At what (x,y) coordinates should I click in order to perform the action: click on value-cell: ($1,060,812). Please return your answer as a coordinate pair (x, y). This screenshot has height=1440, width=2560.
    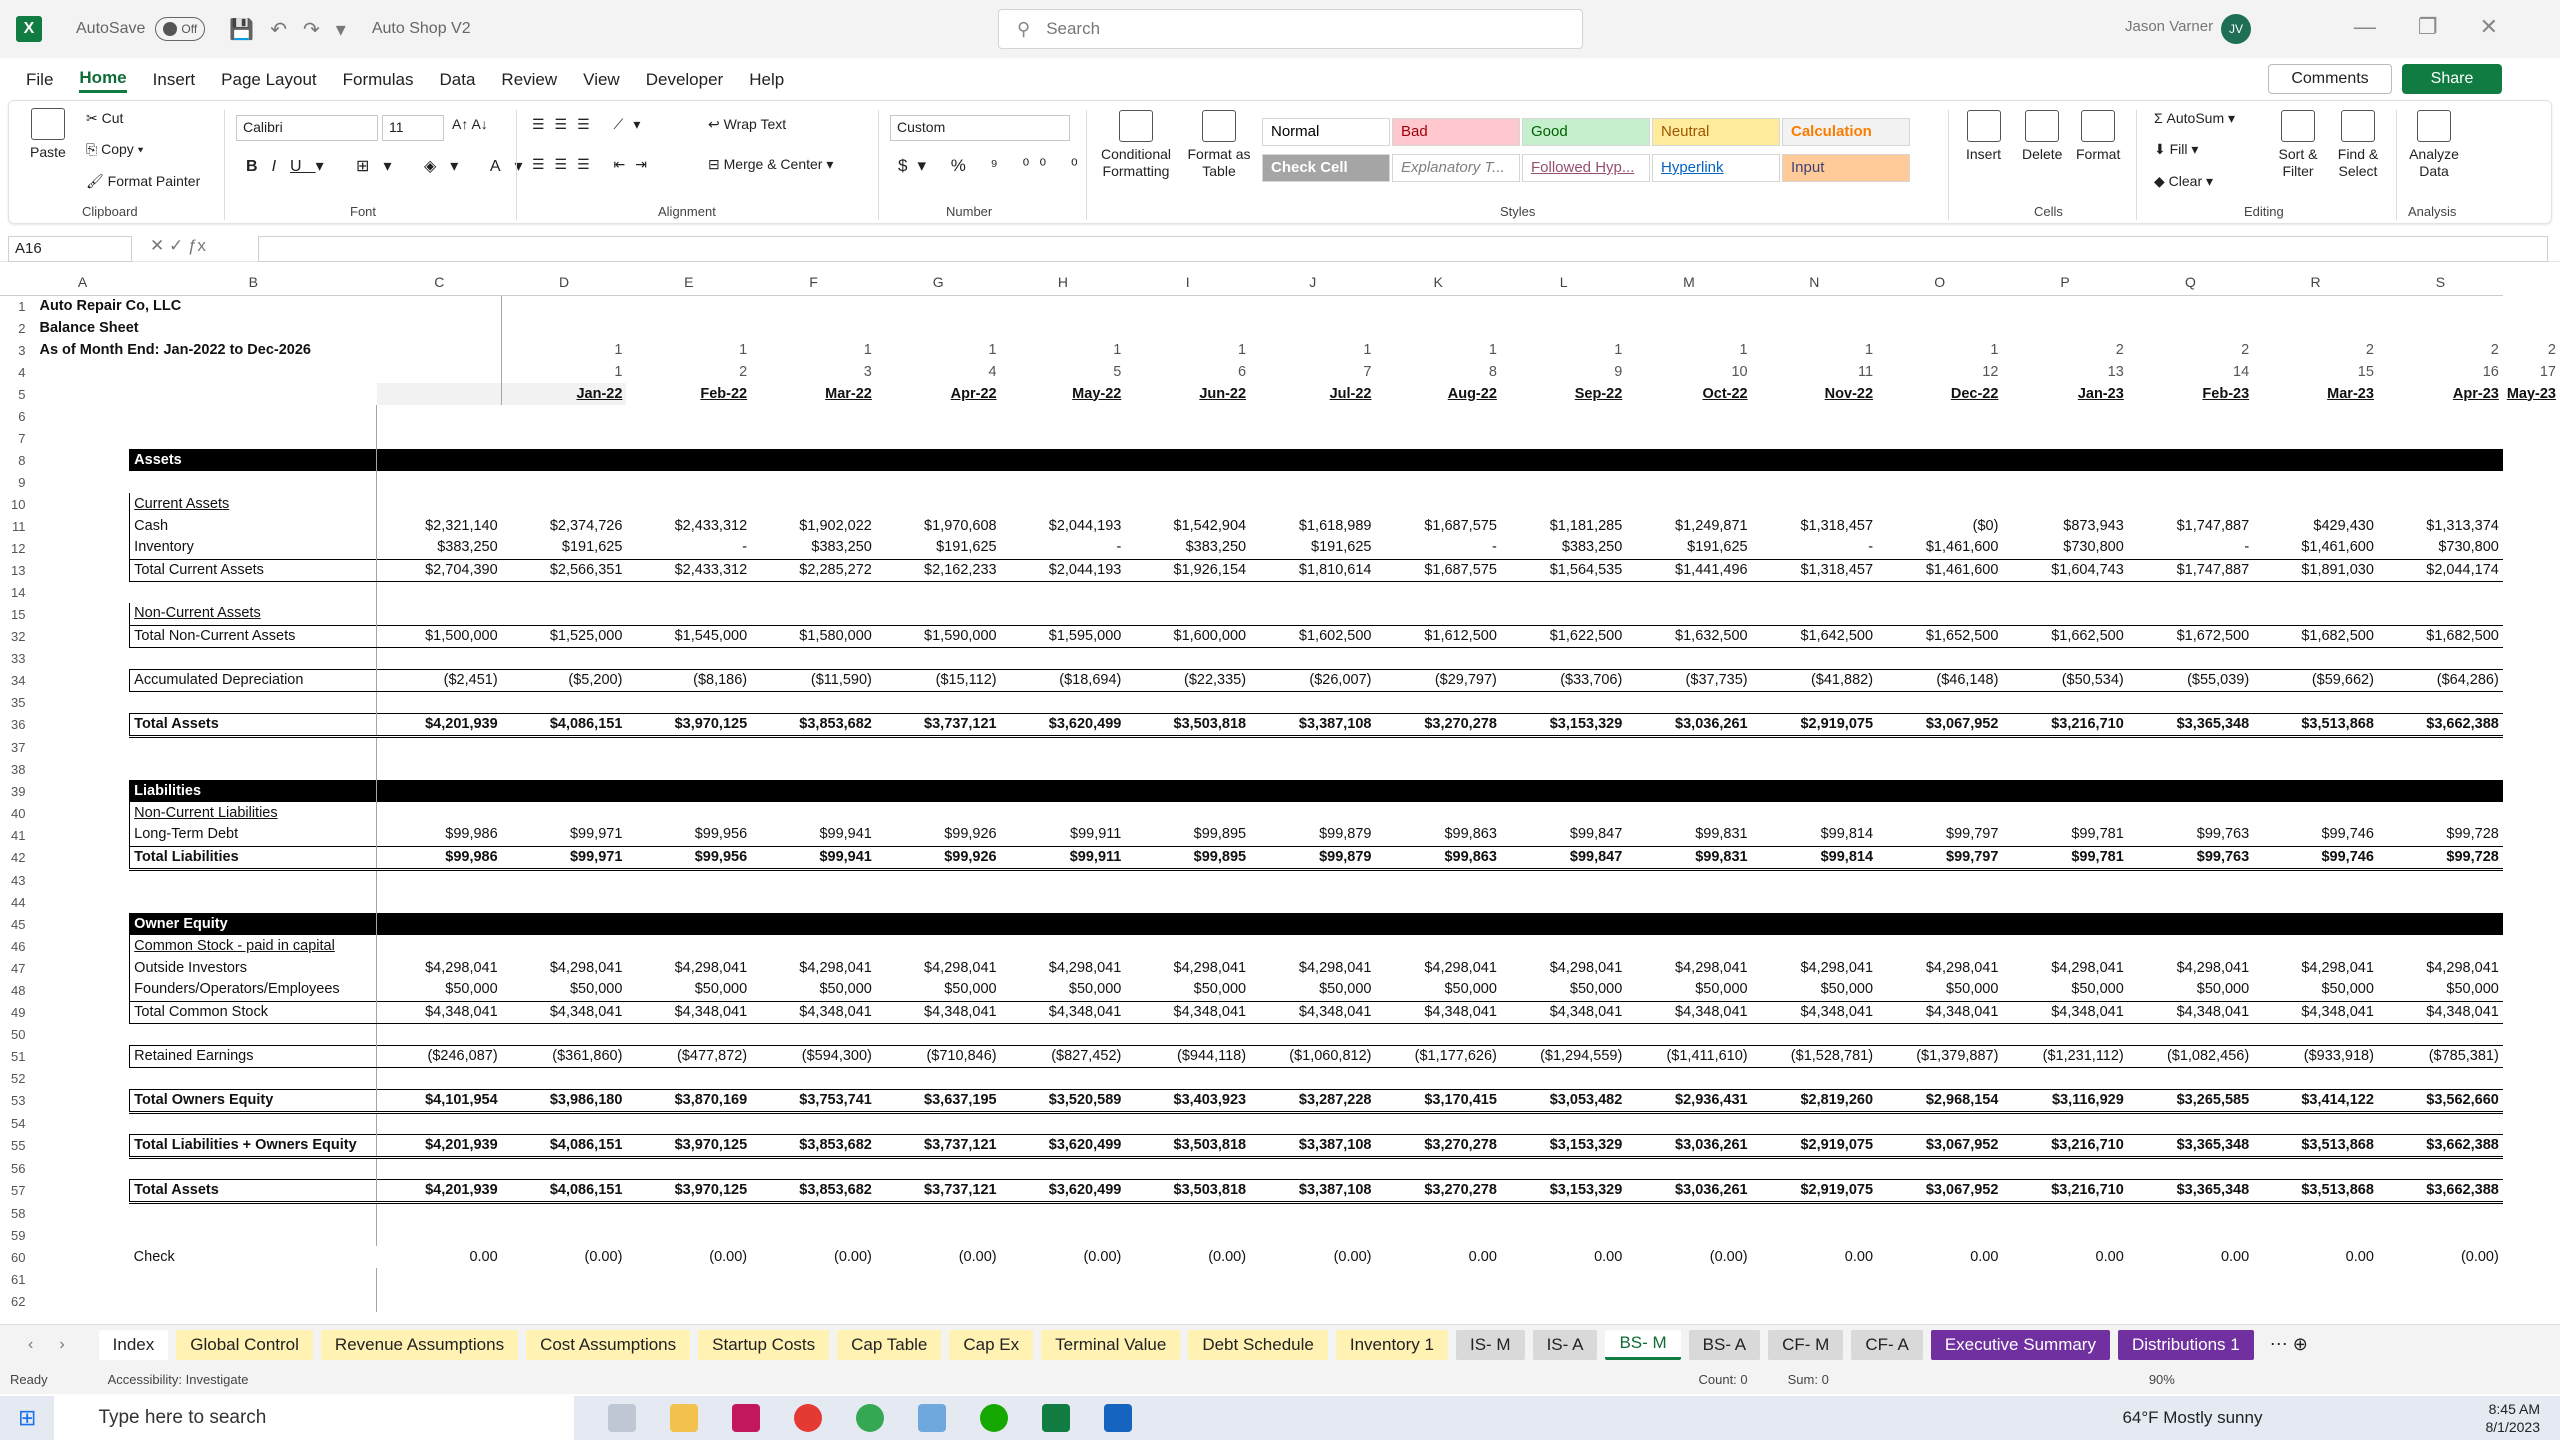
    Looking at the image, I should click on (1313, 1056).